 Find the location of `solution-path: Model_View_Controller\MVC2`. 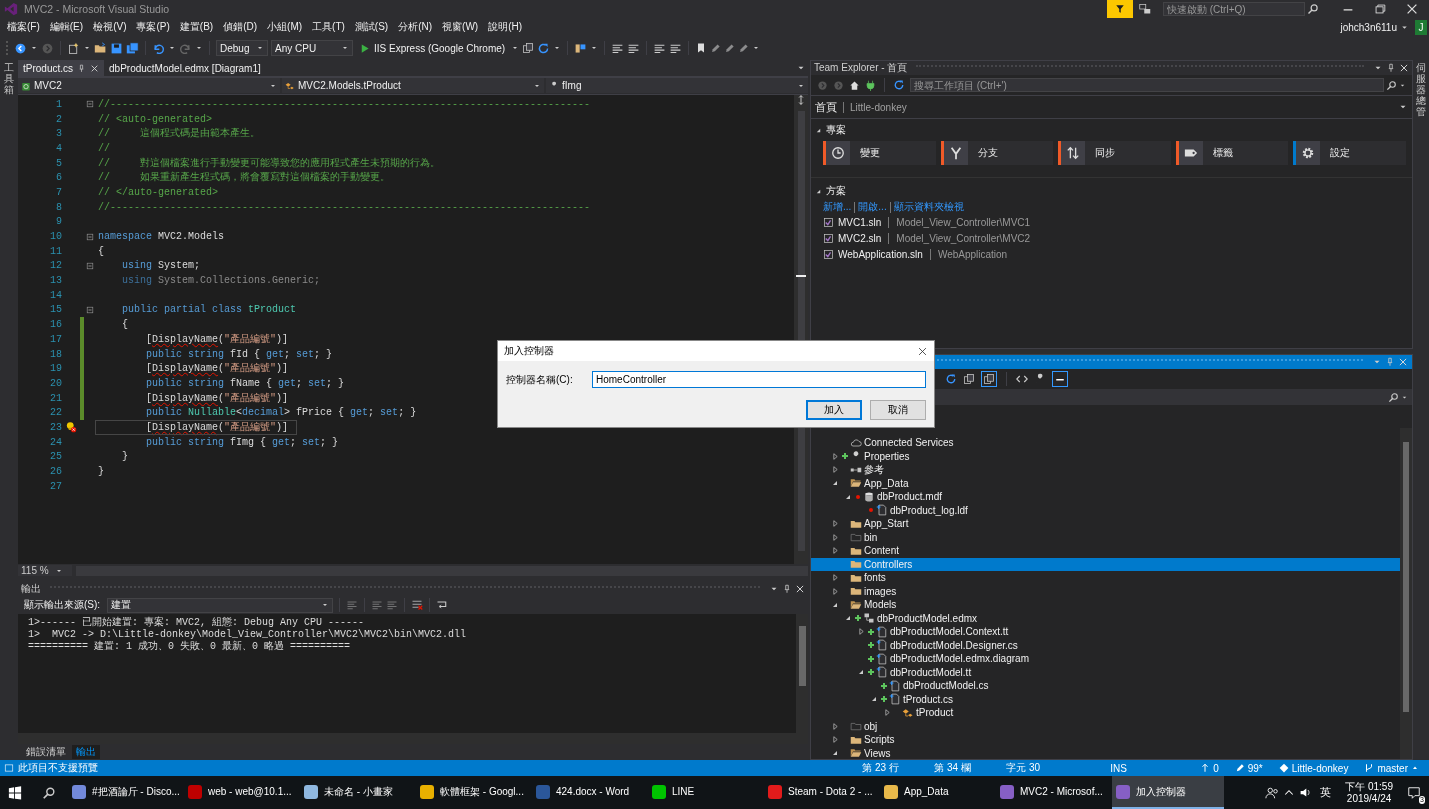

solution-path: Model_View_Controller\MVC2 is located at coordinates (963, 238).